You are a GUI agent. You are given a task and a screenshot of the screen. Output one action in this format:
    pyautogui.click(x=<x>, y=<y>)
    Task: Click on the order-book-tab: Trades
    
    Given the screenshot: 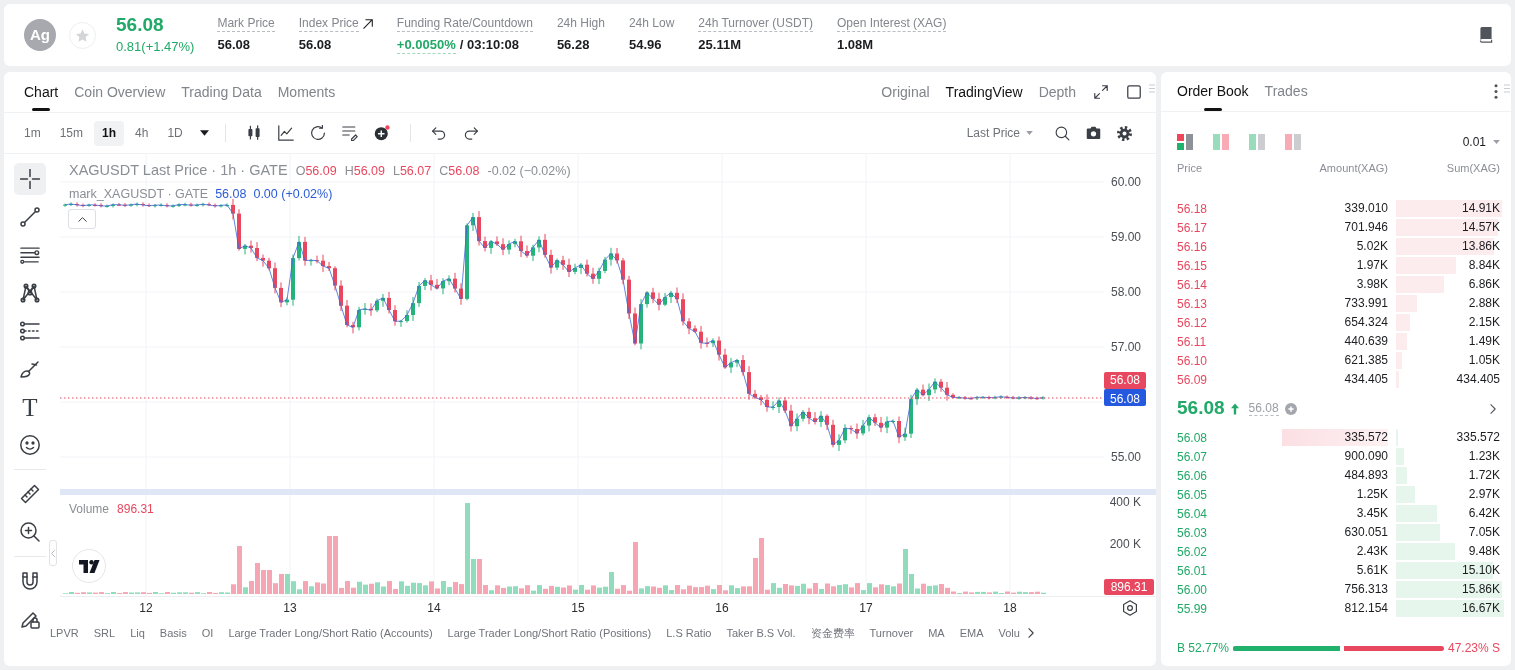 What is the action you would take?
    pyautogui.click(x=1286, y=91)
    